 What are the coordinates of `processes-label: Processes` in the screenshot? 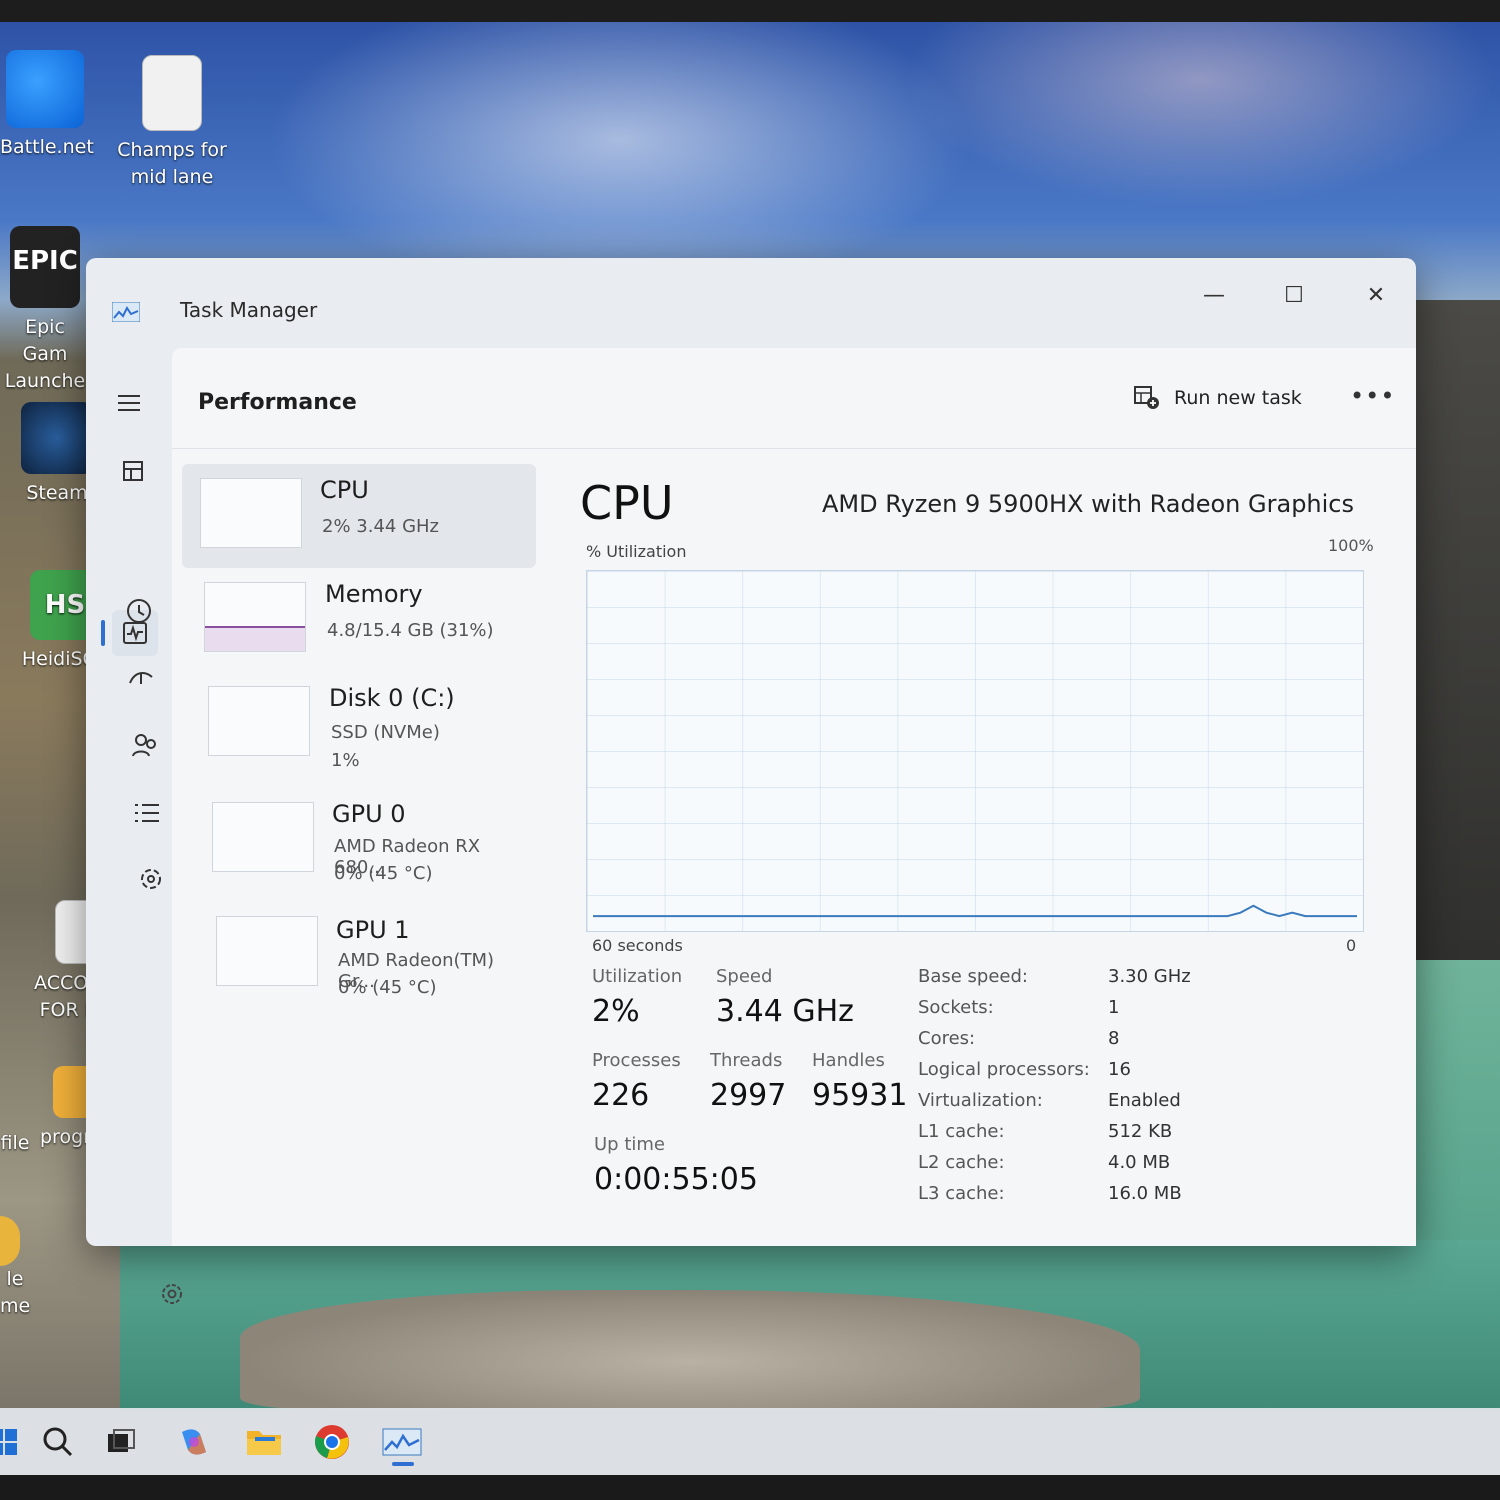 It's located at (636, 1060).